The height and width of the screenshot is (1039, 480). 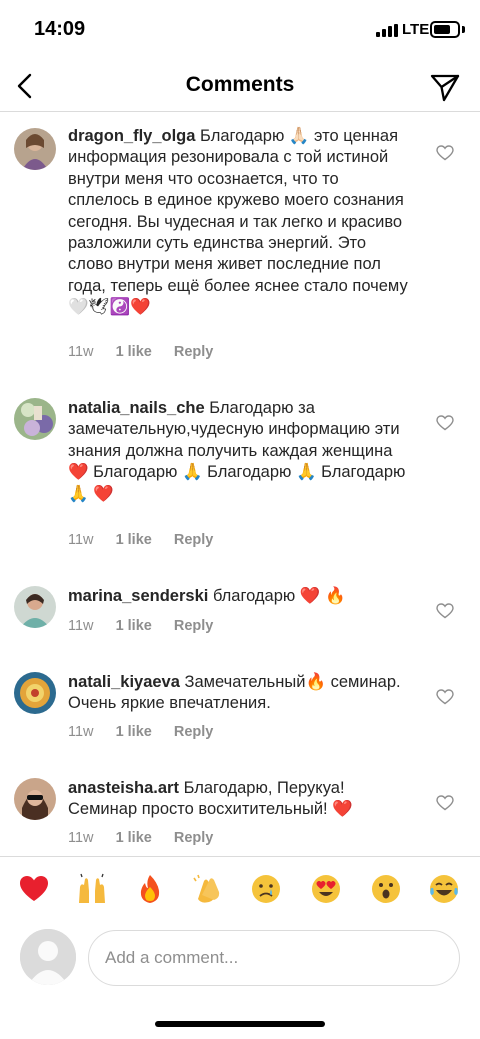 I want to click on comment-text-block: marina_senderski благодарю ❤️ 🔥, so click(x=241, y=596).